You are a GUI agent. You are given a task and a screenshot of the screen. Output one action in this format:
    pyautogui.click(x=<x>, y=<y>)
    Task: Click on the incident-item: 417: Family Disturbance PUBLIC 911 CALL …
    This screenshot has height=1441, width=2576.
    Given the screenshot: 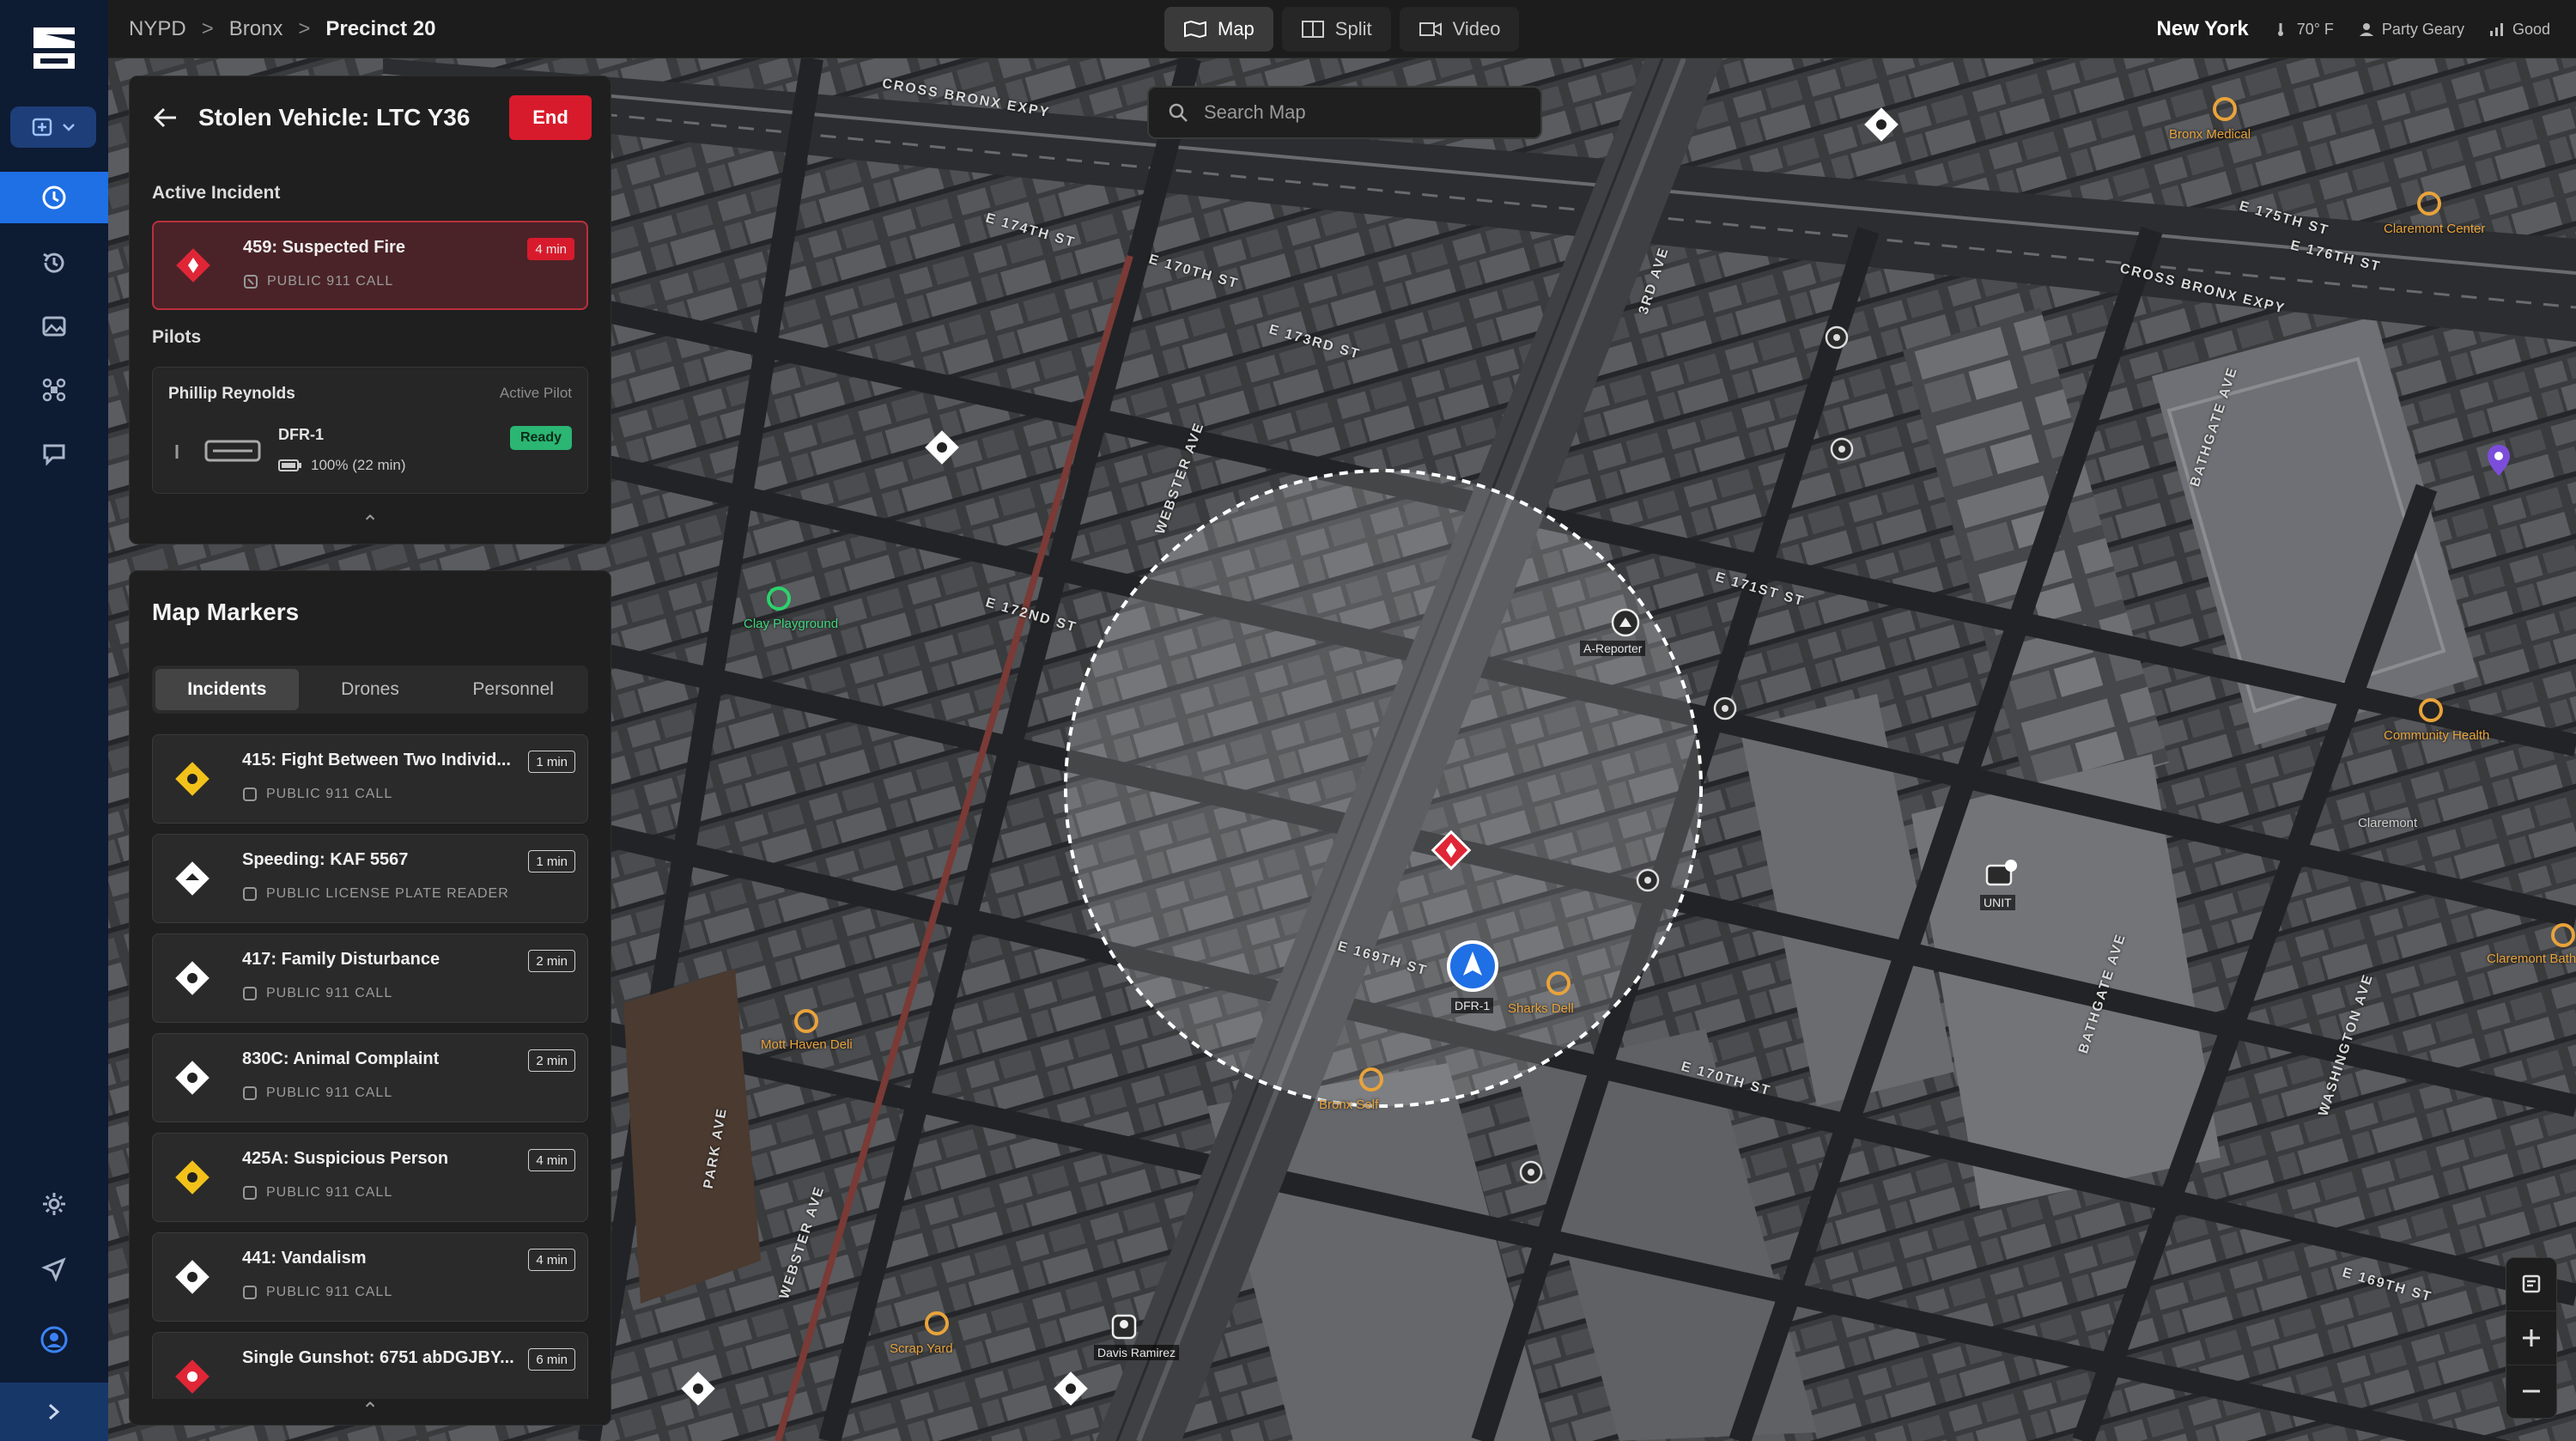 What is the action you would take?
    pyautogui.click(x=370, y=978)
    